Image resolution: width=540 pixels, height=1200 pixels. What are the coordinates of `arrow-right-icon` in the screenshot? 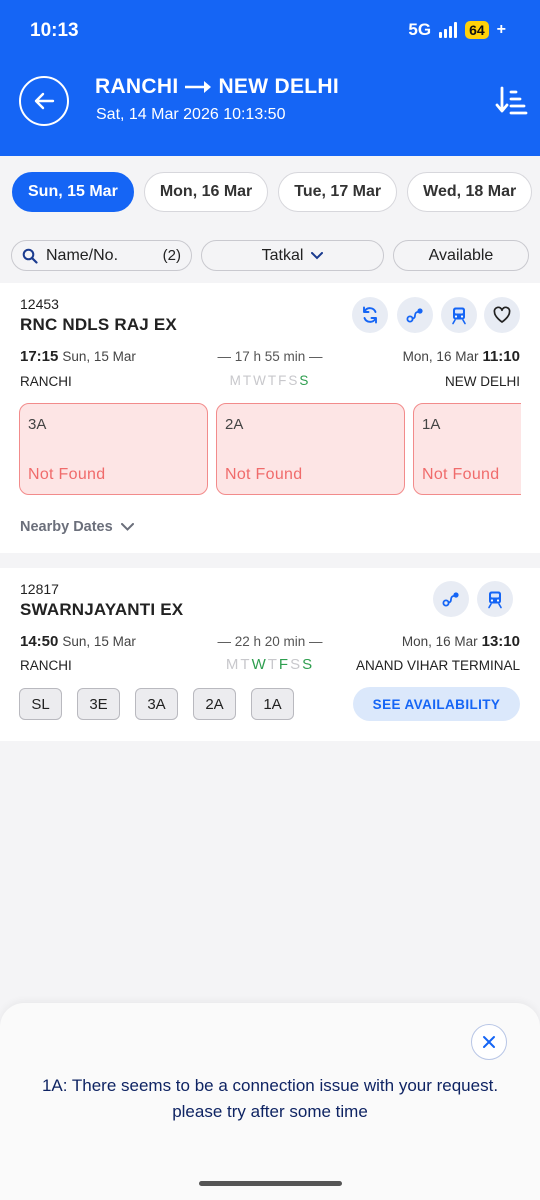 It's located at (198, 87).